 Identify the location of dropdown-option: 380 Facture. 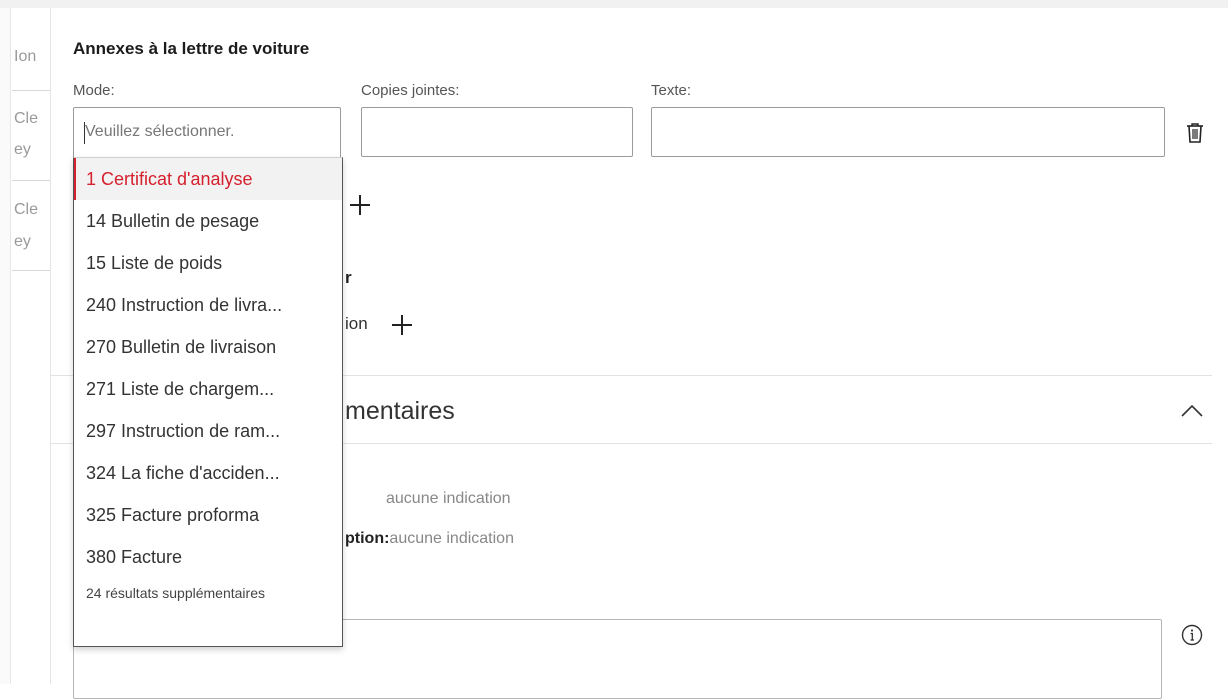
(208, 557).